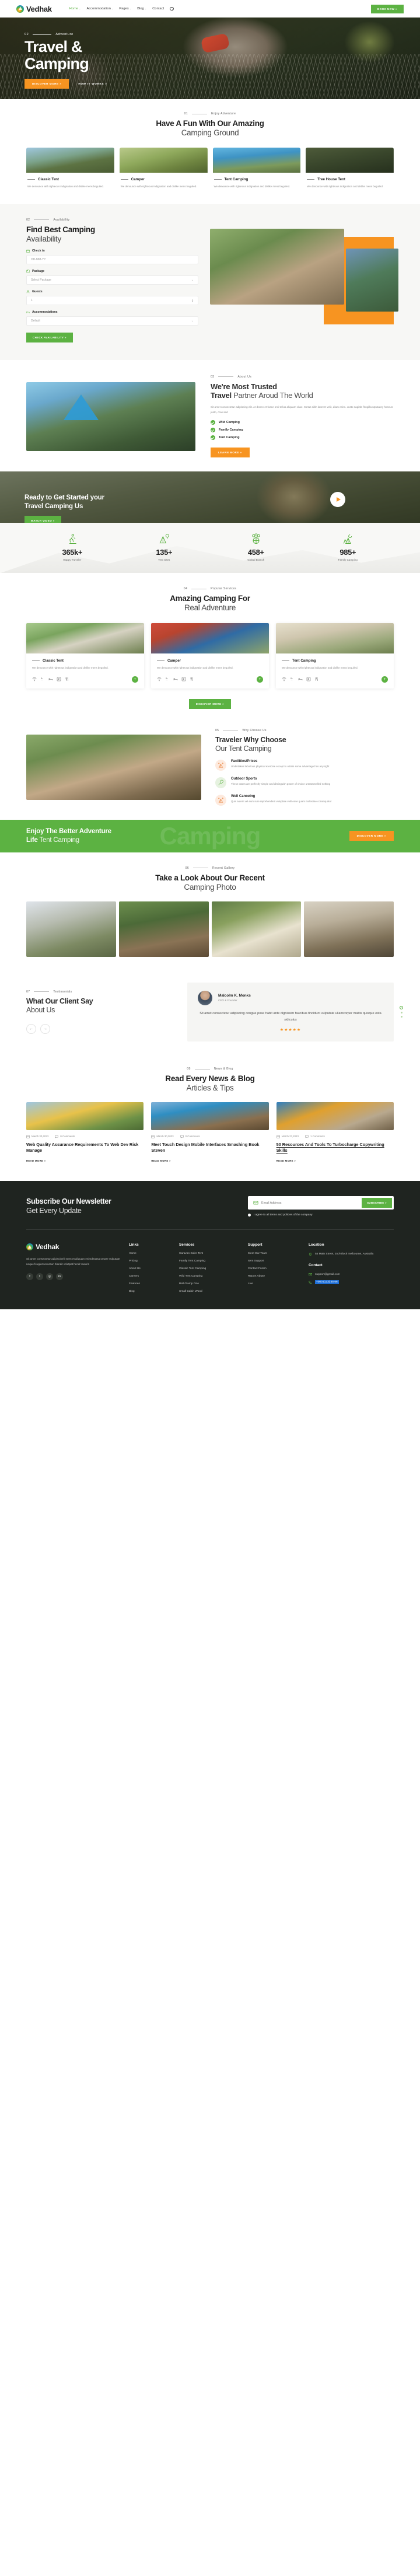 The width and height of the screenshot is (420, 2576). Describe the element at coordinates (45, 1028) in the screenshot. I see `testimonial-next-button: →` at that location.